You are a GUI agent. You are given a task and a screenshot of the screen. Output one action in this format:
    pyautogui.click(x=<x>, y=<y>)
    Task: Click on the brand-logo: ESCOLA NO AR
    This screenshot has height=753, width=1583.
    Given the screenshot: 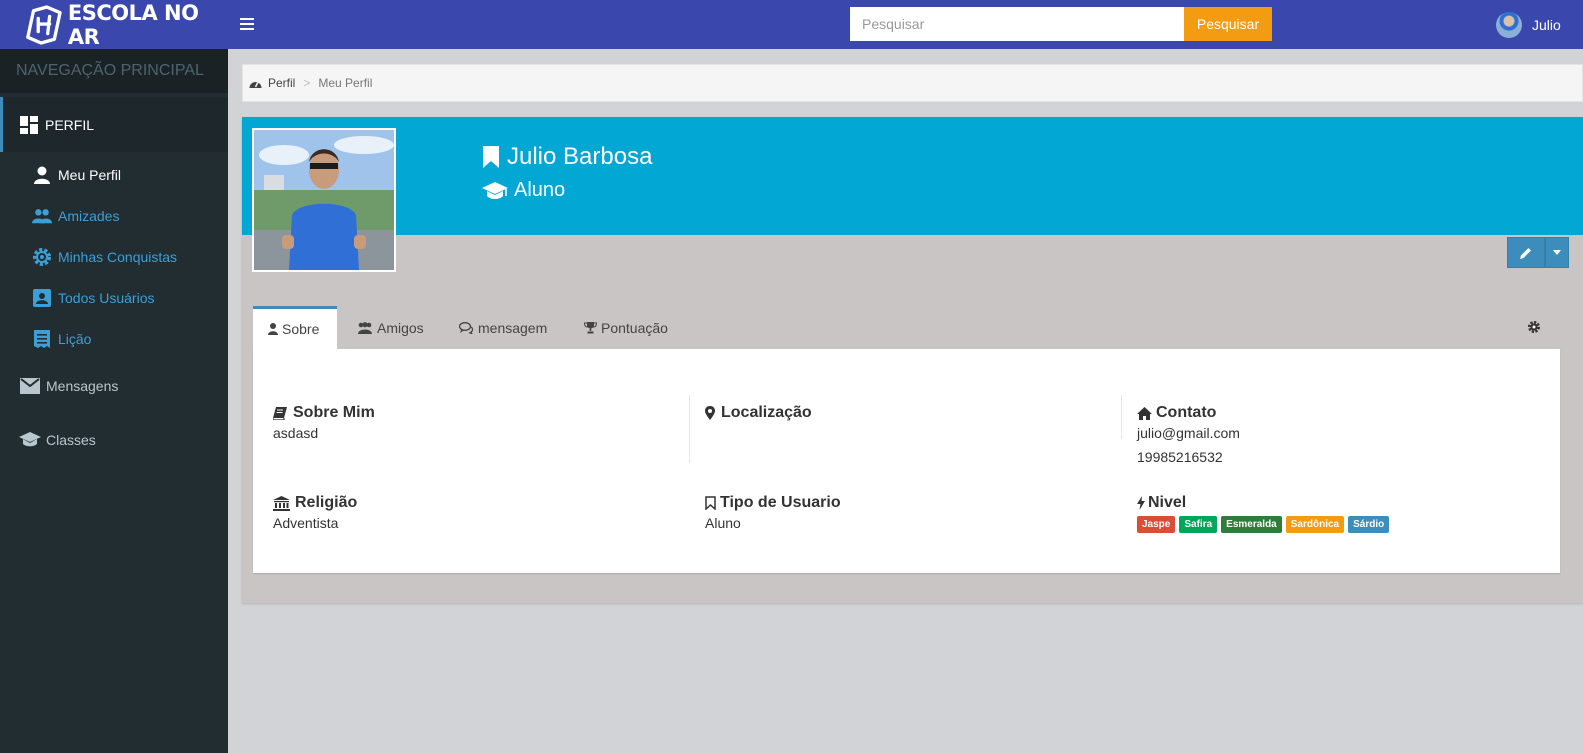 What is the action you would take?
    pyautogui.click(x=114, y=24)
    